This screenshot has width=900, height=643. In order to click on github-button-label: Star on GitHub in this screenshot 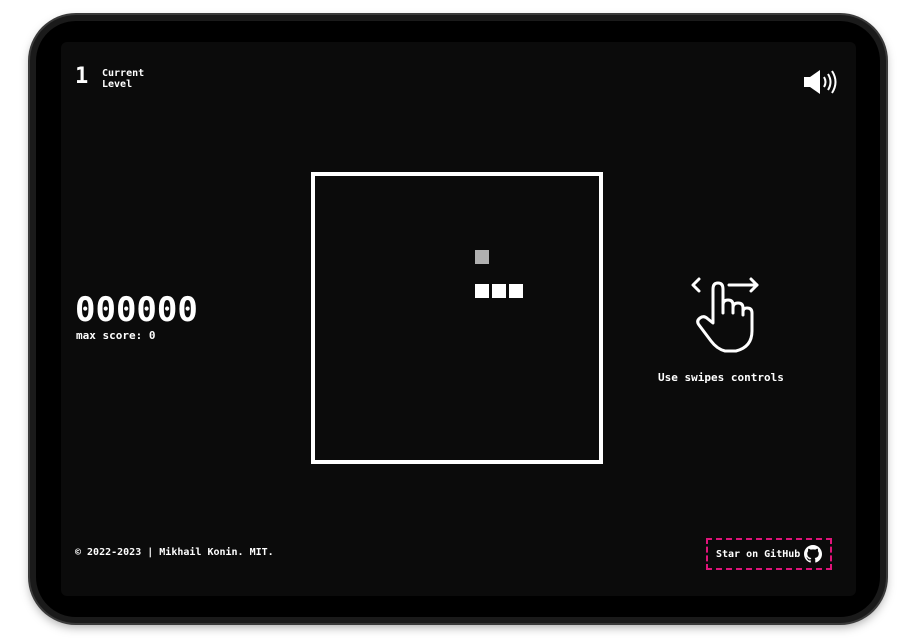, I will do `click(758, 554)`.